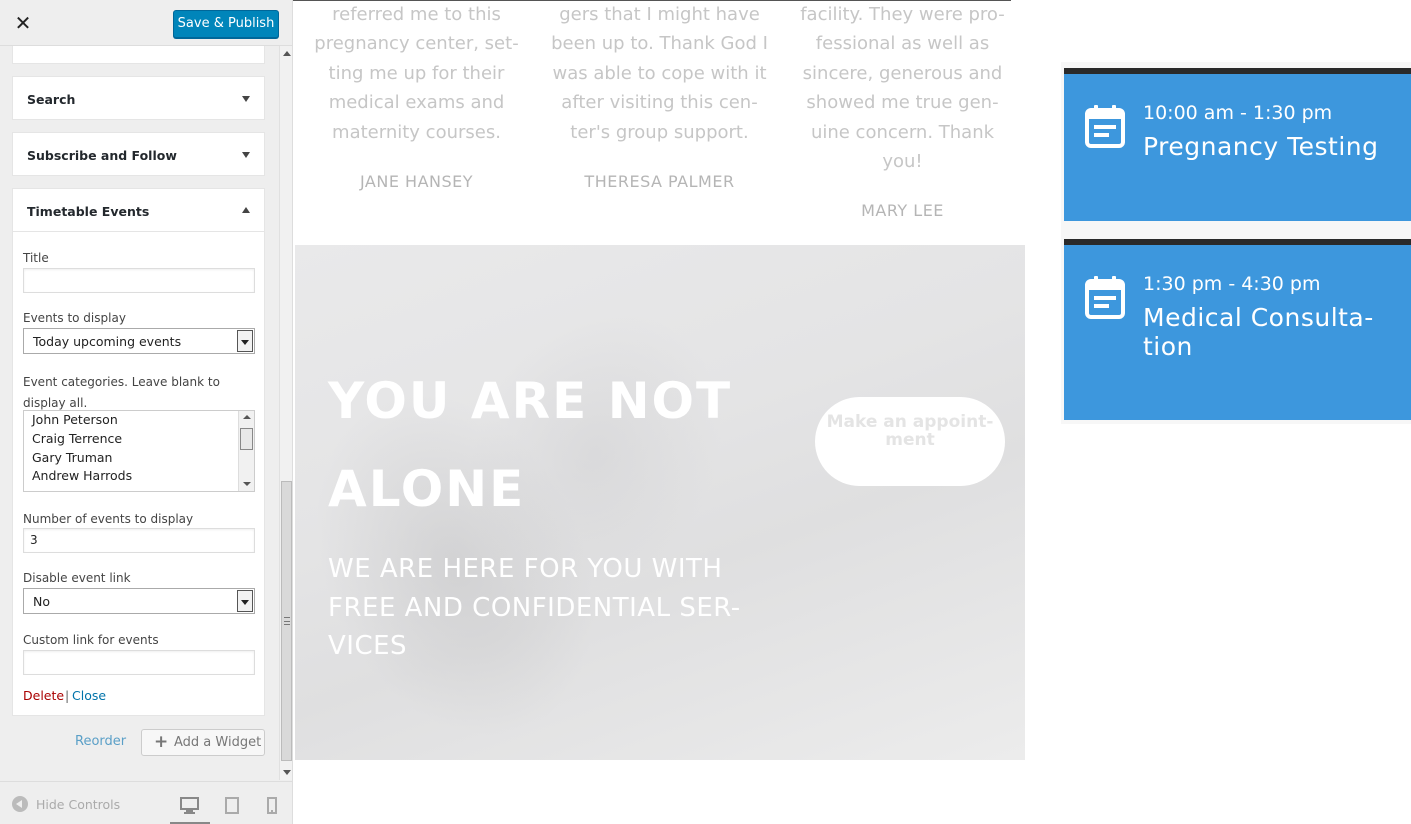 The image size is (1411, 824). I want to click on event-title: Medical Consulta-tion, so click(1263, 332).